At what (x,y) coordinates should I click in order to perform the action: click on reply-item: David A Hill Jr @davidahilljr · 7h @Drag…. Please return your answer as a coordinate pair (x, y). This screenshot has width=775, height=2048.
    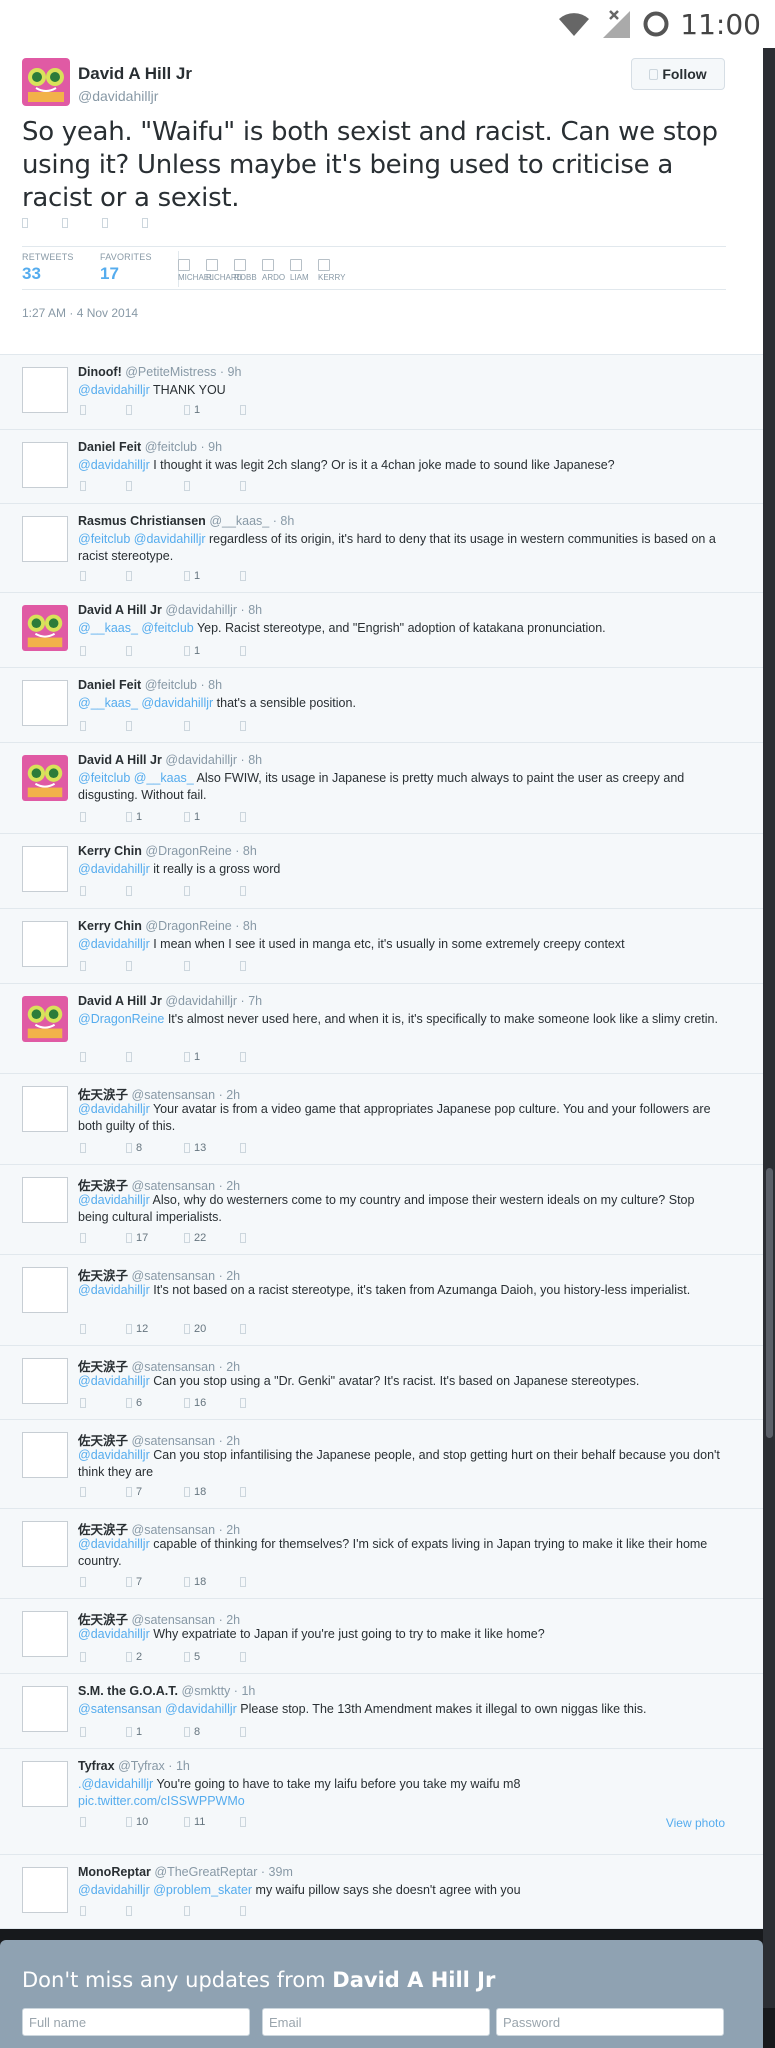
    Looking at the image, I should click on (381, 1029).